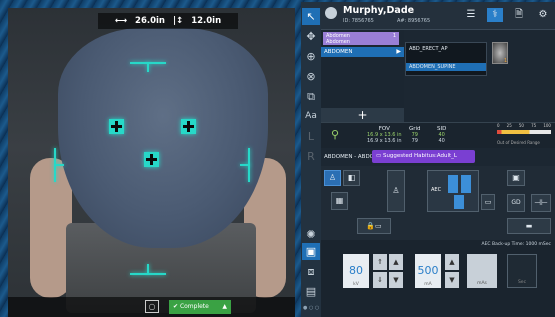  I want to click on tool-bar: ↖ ✥ ⊕ ⊗ ⧉ Aa L R ✺ ▣ ⧈ ▤, so click(311, 159).